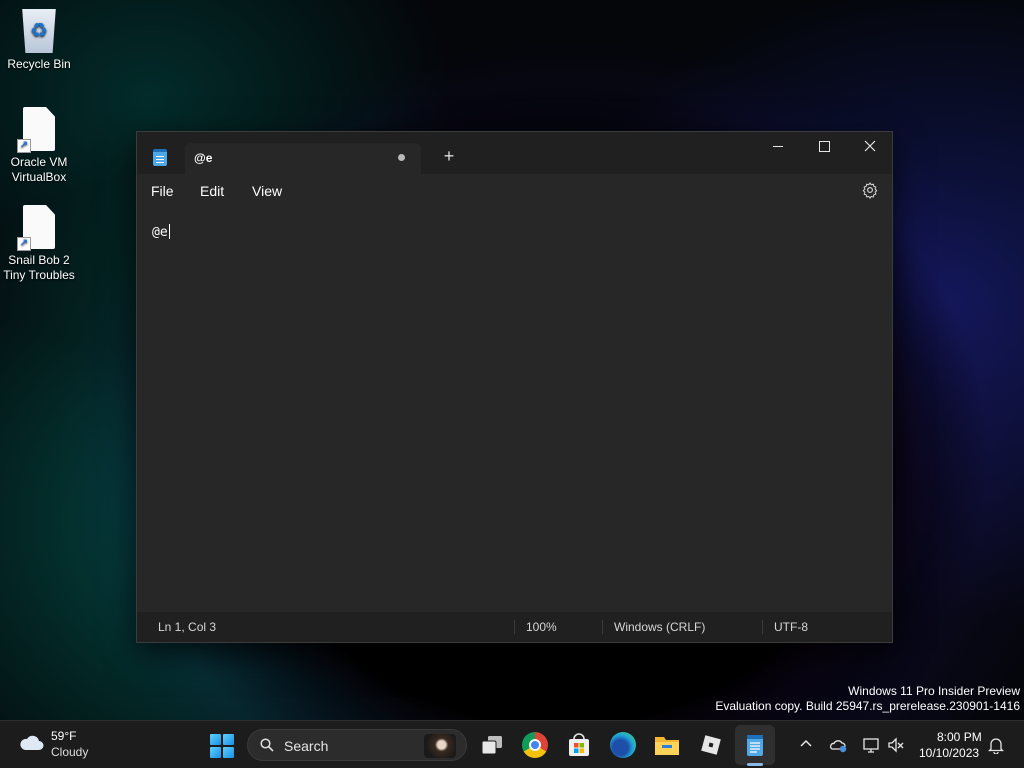  I want to click on search-highlight-image, so click(440, 746).